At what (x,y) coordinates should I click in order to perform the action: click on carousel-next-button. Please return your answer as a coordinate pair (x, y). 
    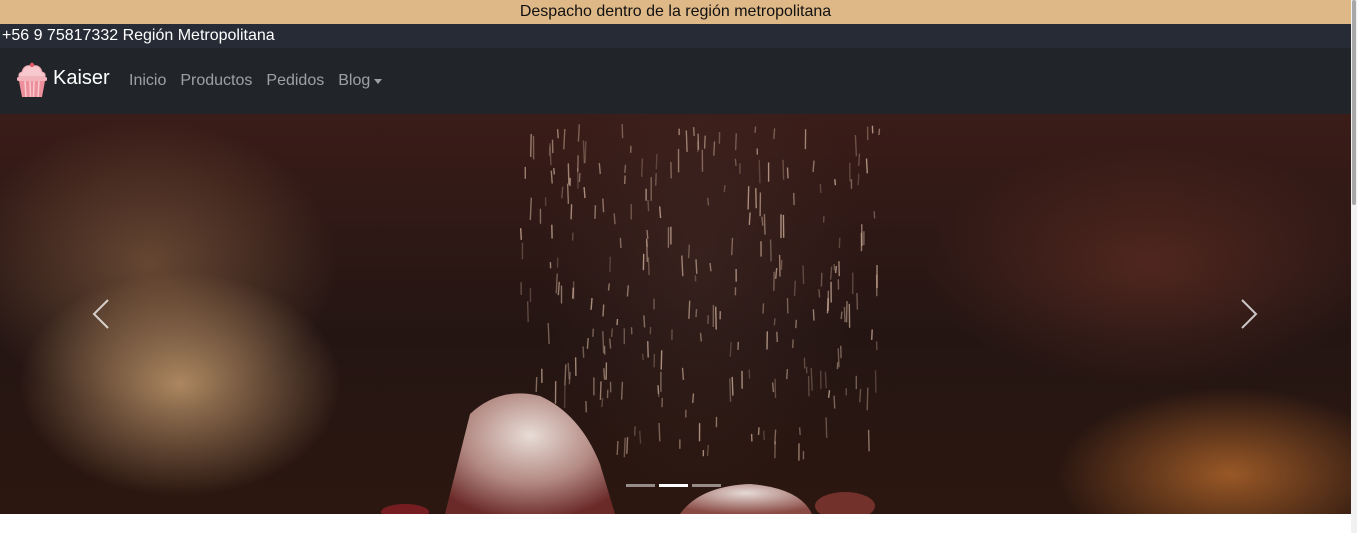
    Looking at the image, I should click on (1249, 314).